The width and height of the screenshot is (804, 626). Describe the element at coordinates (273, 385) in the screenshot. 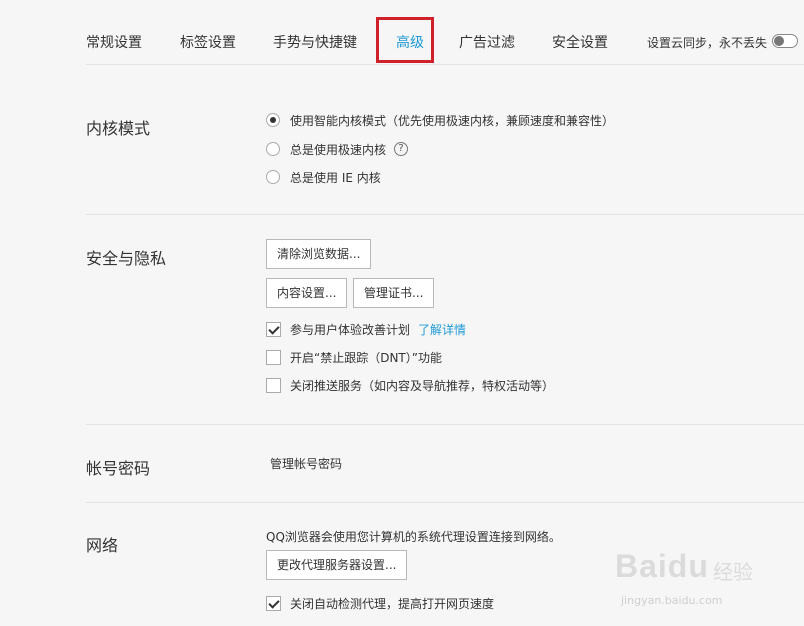

I see `checkbox-push-service` at that location.